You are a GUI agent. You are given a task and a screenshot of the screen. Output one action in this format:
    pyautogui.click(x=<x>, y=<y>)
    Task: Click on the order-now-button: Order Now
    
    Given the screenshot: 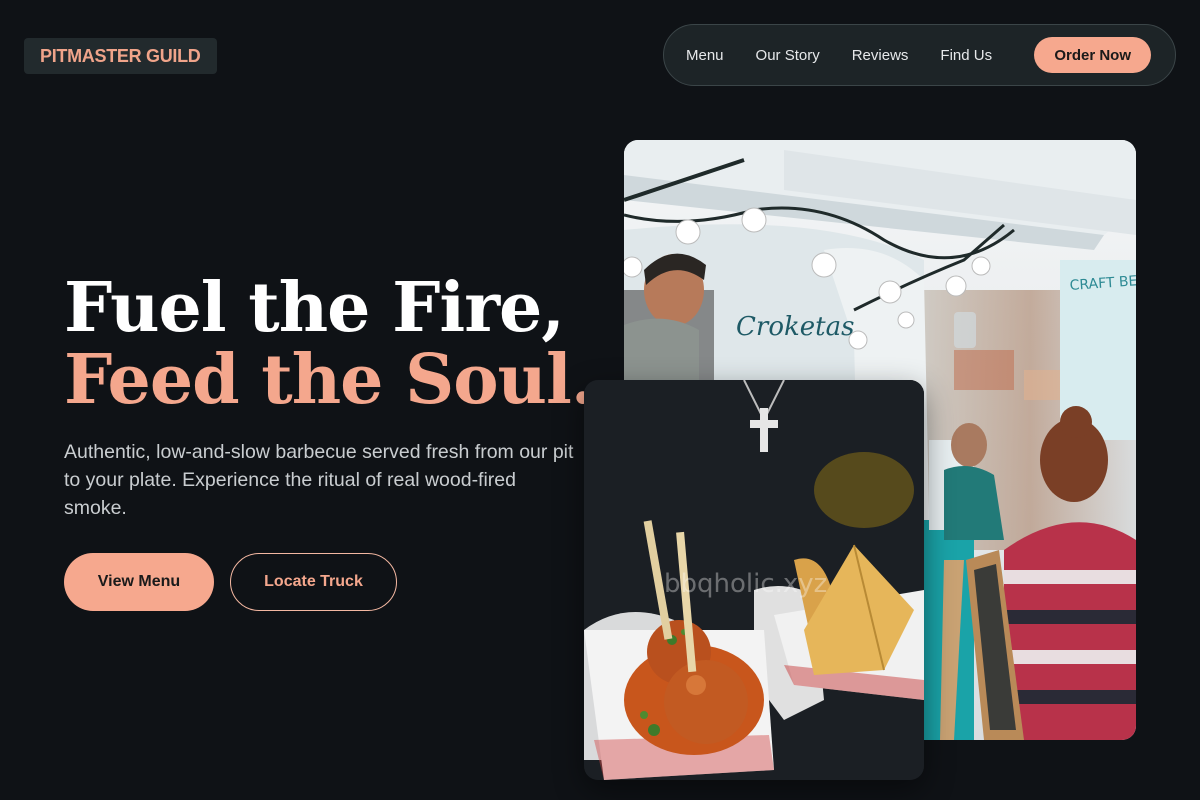 What is the action you would take?
    pyautogui.click(x=1092, y=55)
    